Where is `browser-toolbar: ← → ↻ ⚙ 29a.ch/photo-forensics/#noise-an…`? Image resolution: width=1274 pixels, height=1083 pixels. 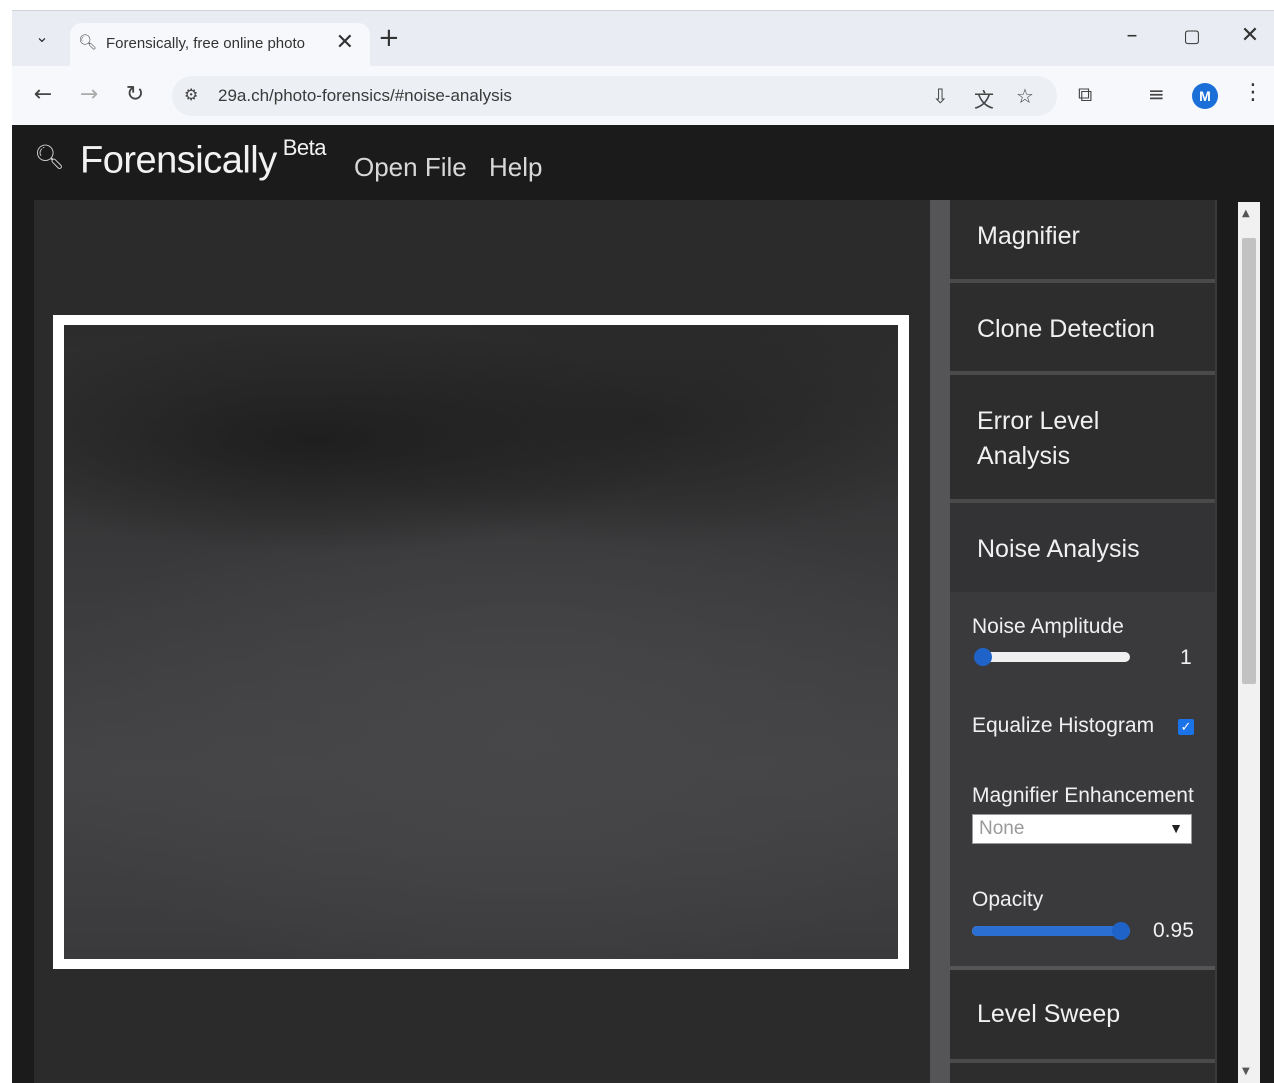 browser-toolbar: ← → ↻ ⚙ 29a.ch/photo-forensics/#noise-an… is located at coordinates (643, 96).